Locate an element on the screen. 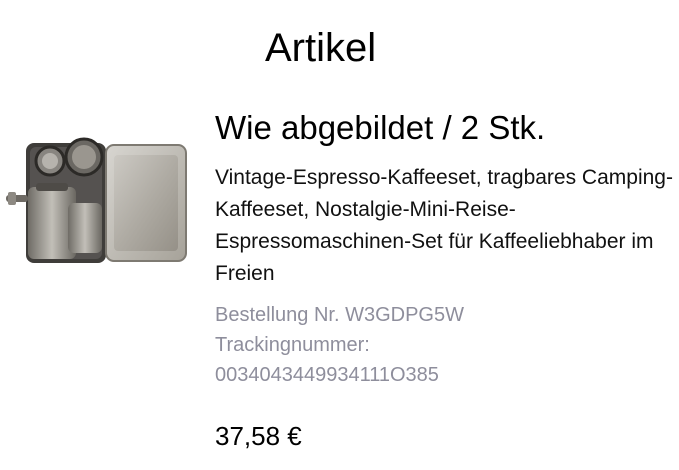 Image resolution: width=679 pixels, height=470 pixels. tracking-label: Trackingnummer: is located at coordinates (292, 345).